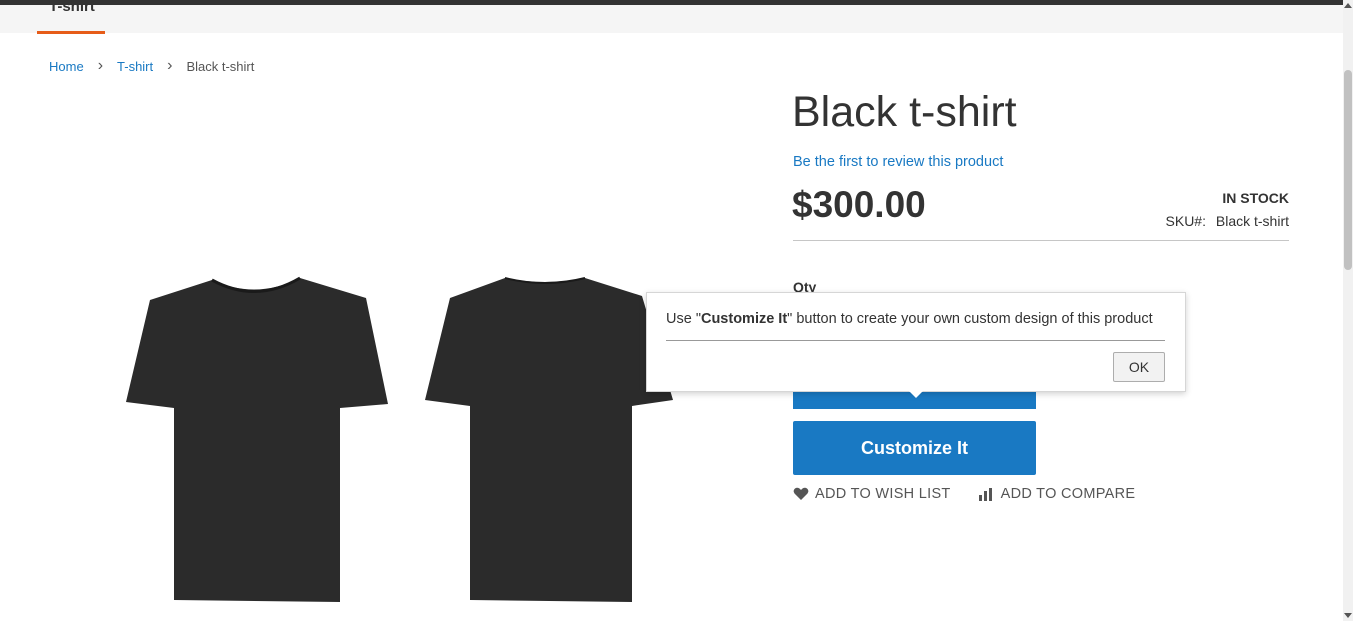 The image size is (1353, 621). I want to click on popup-message-prefix: Use ", so click(683, 319).